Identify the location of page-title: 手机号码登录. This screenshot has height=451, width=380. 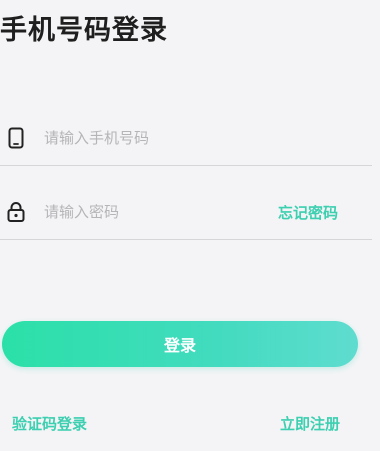
(84, 30).